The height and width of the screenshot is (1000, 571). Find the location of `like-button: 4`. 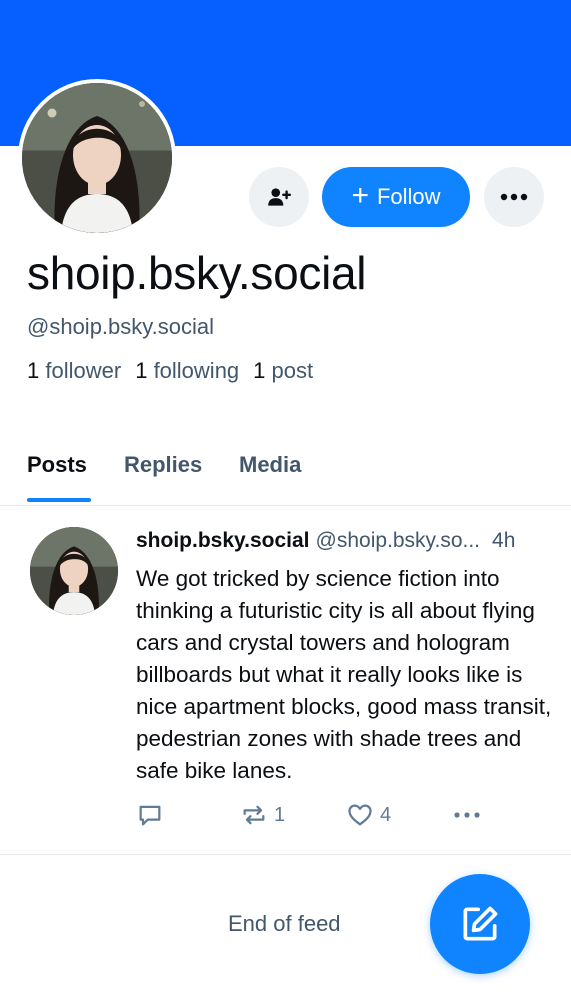

like-button: 4 is located at coordinates (368, 815).